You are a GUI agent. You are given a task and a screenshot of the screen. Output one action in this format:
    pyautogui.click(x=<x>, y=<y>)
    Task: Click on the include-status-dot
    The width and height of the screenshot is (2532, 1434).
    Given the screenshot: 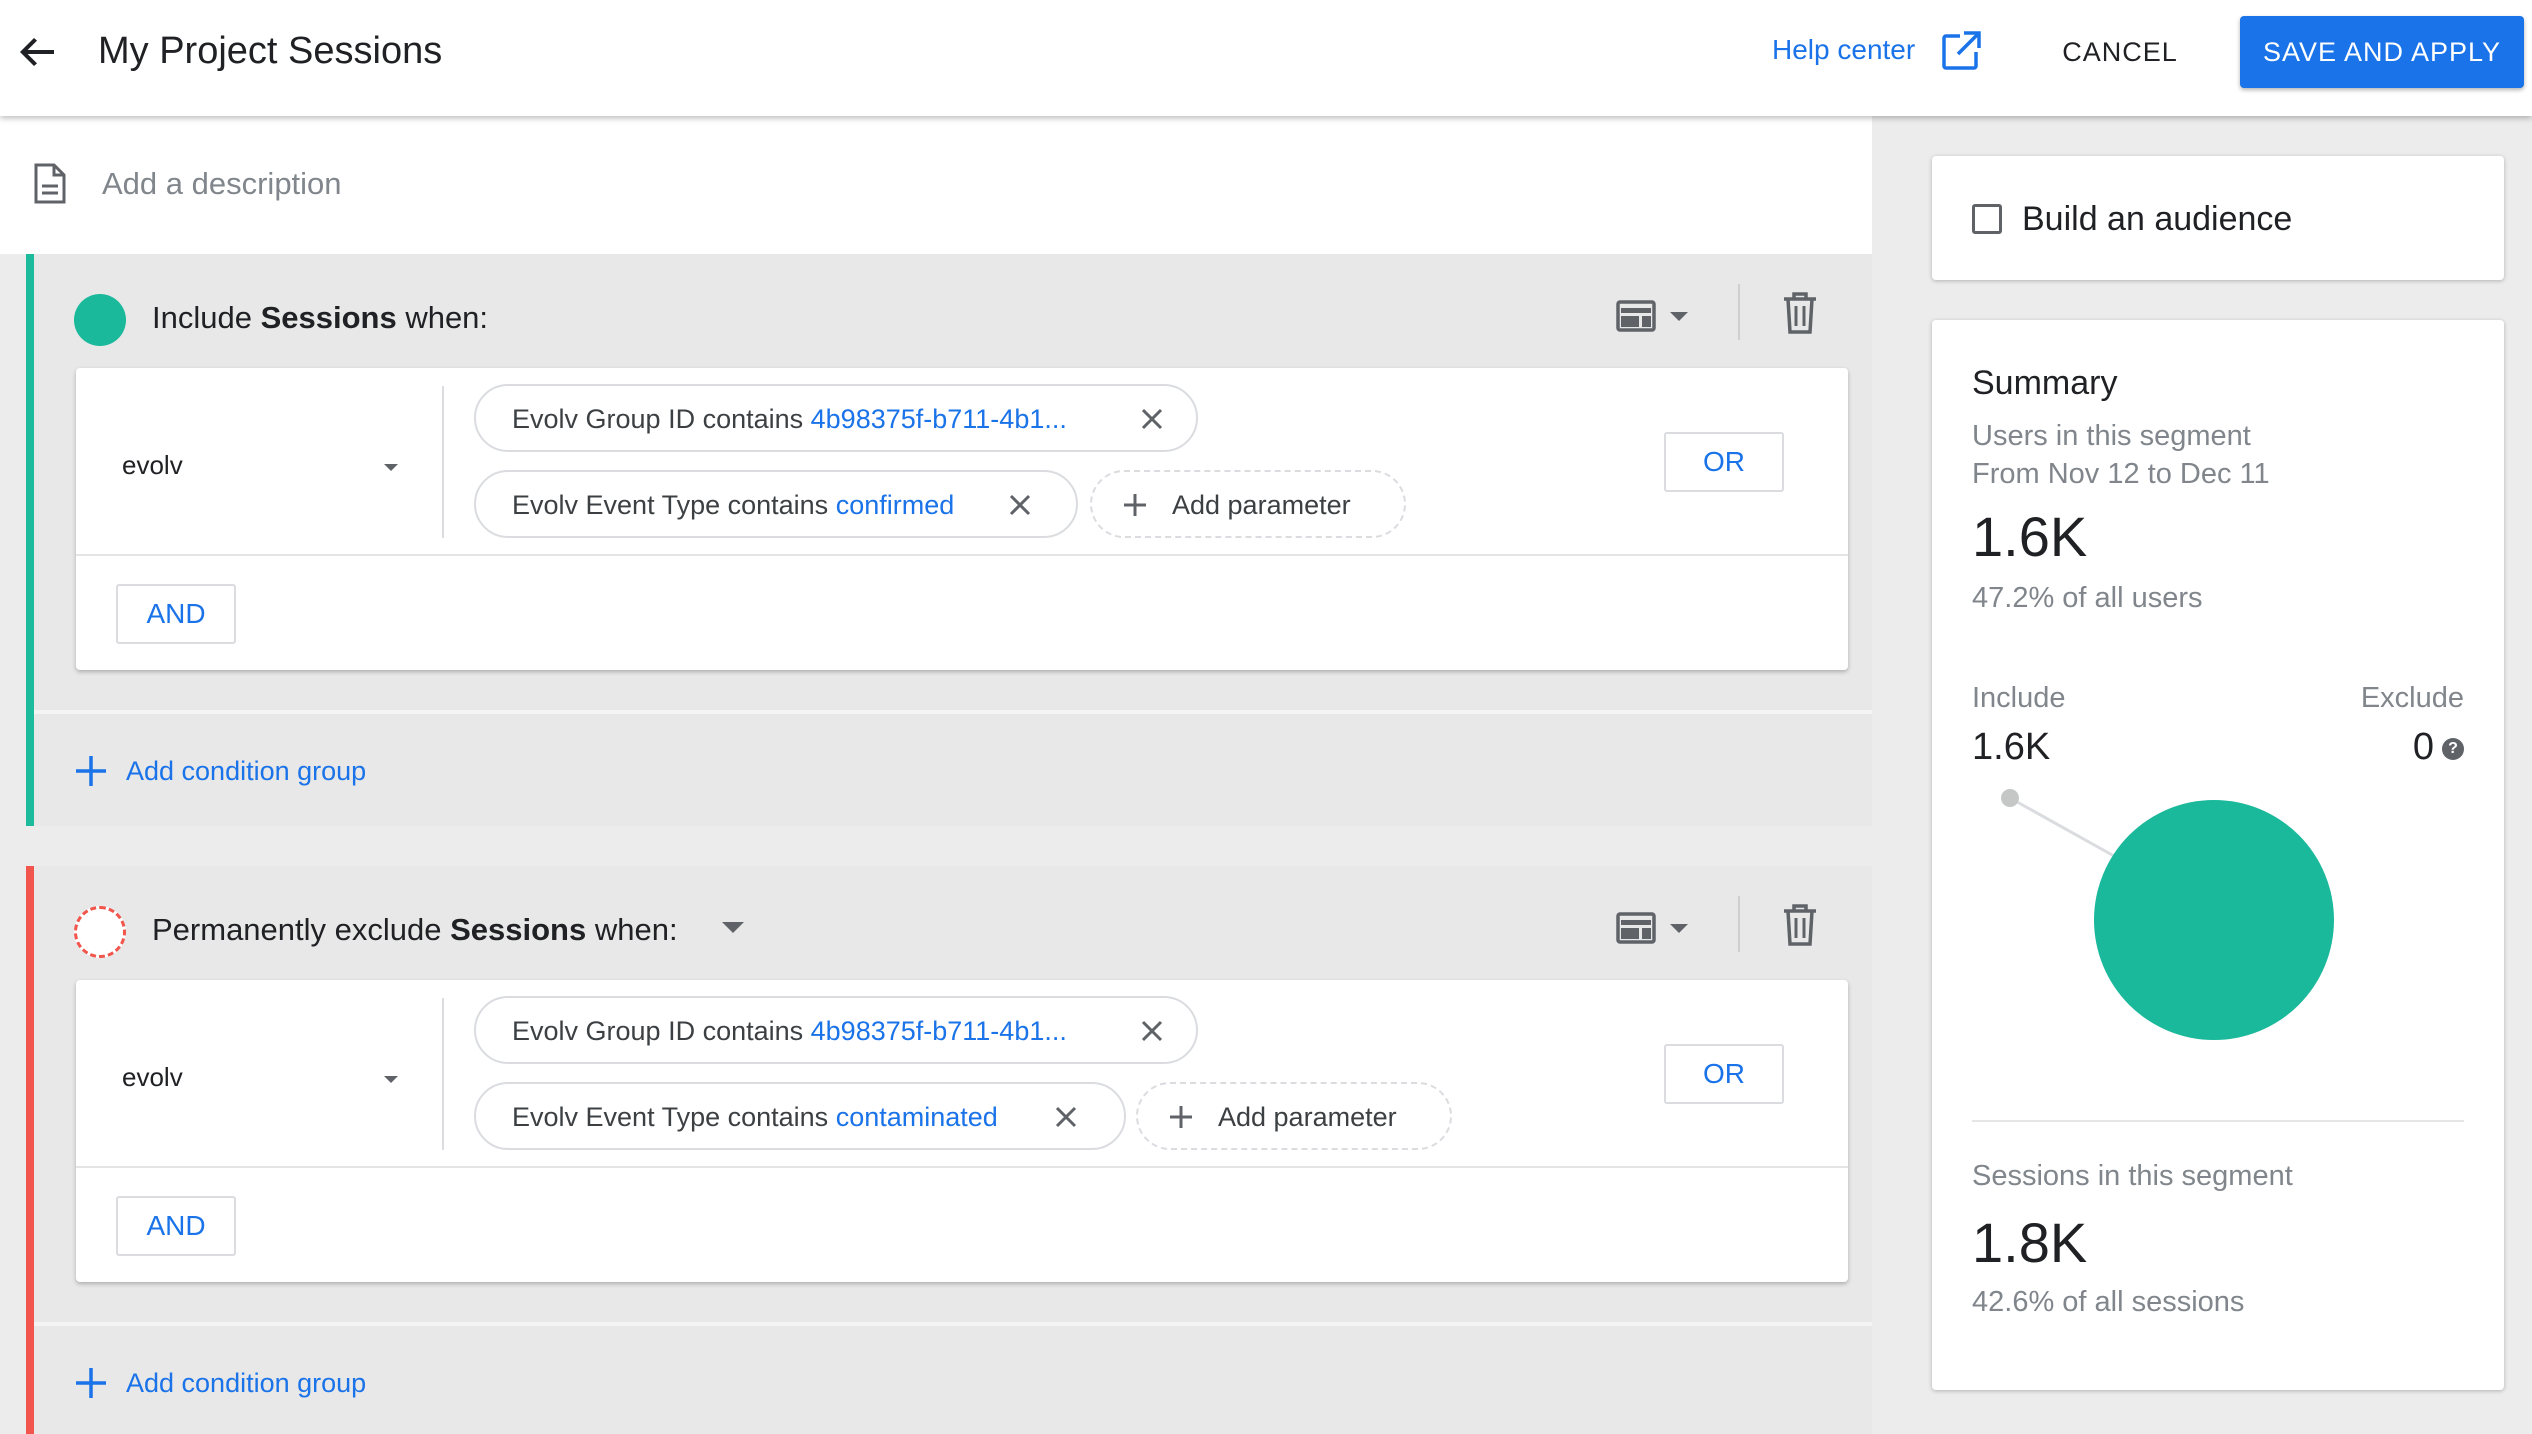 What is the action you would take?
    pyautogui.click(x=100, y=320)
    